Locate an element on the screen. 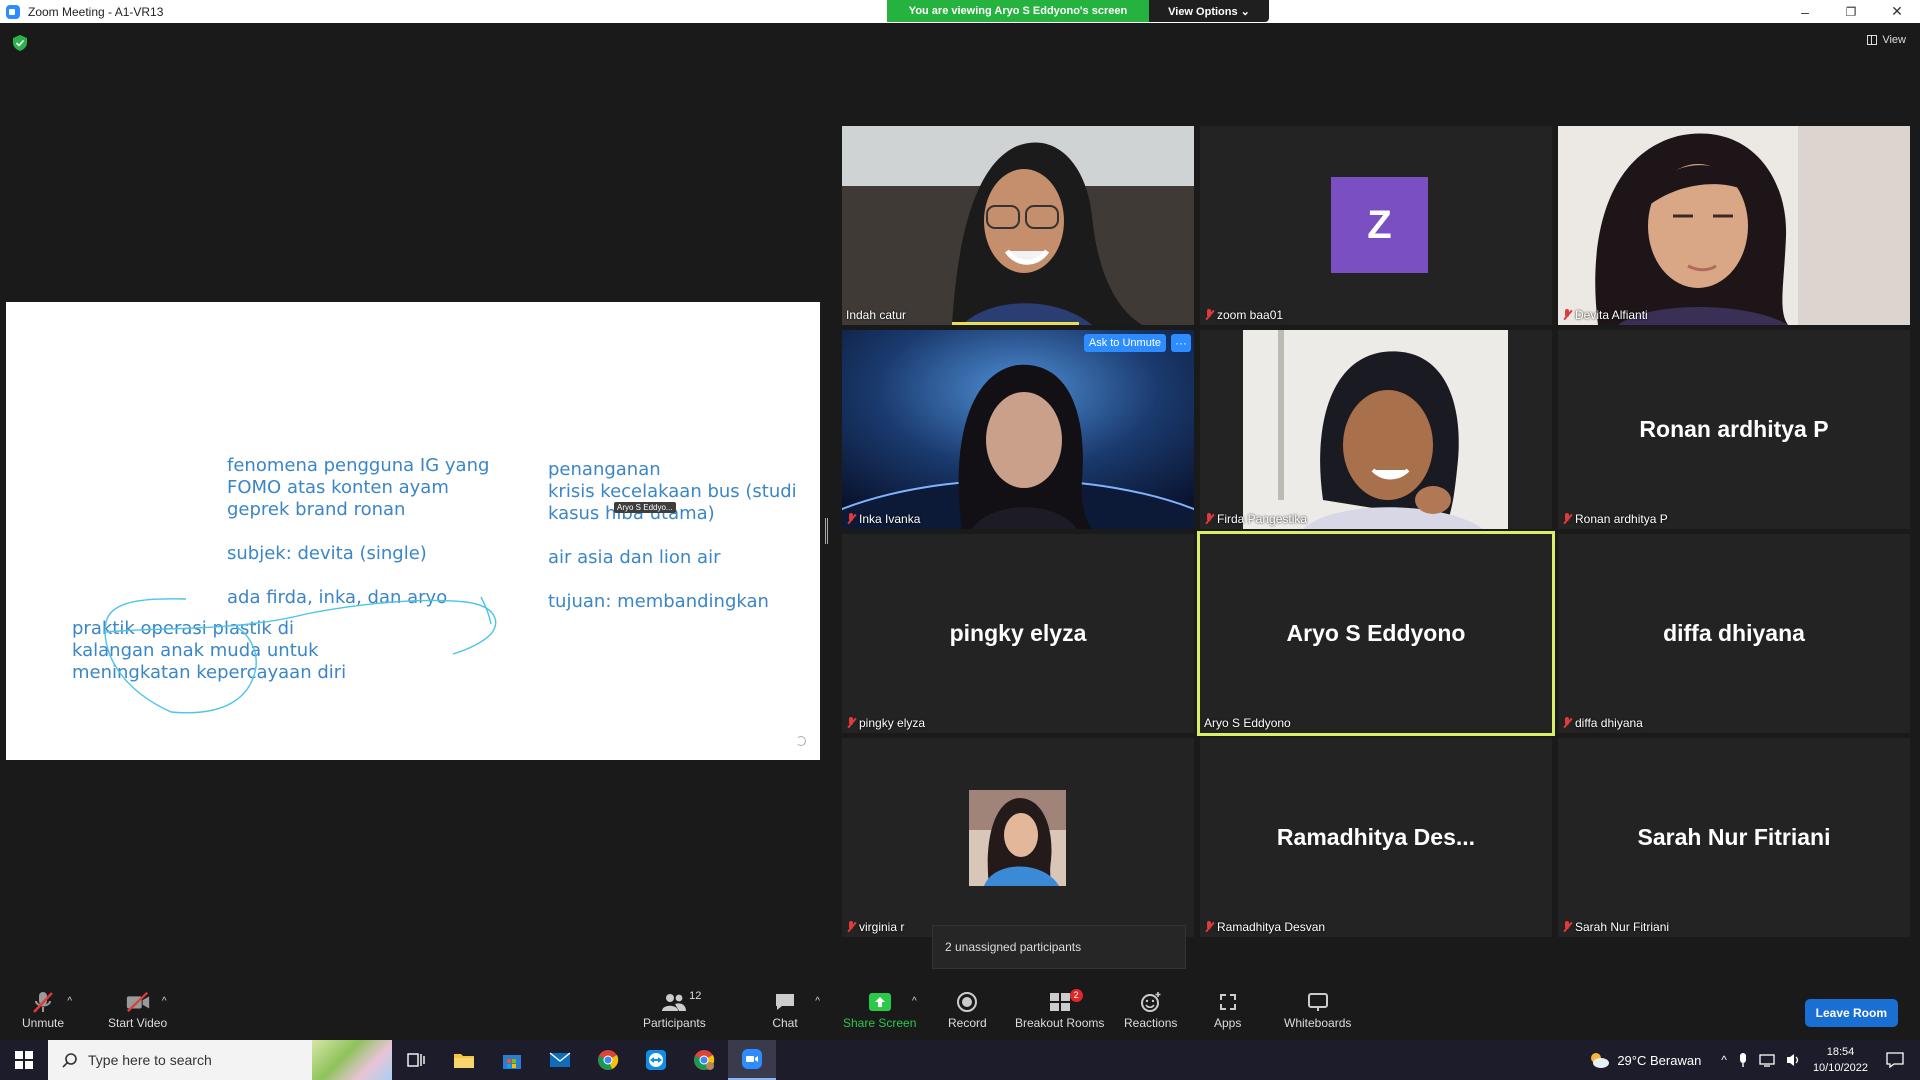  more-options-button: ··· is located at coordinates (1181, 343).